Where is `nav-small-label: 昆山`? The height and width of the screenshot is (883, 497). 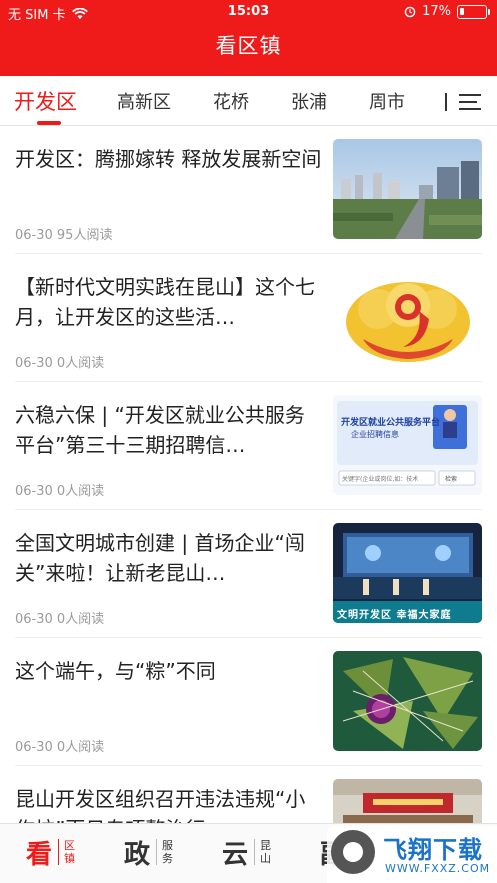 nav-small-label: 昆山 is located at coordinates (262, 852).